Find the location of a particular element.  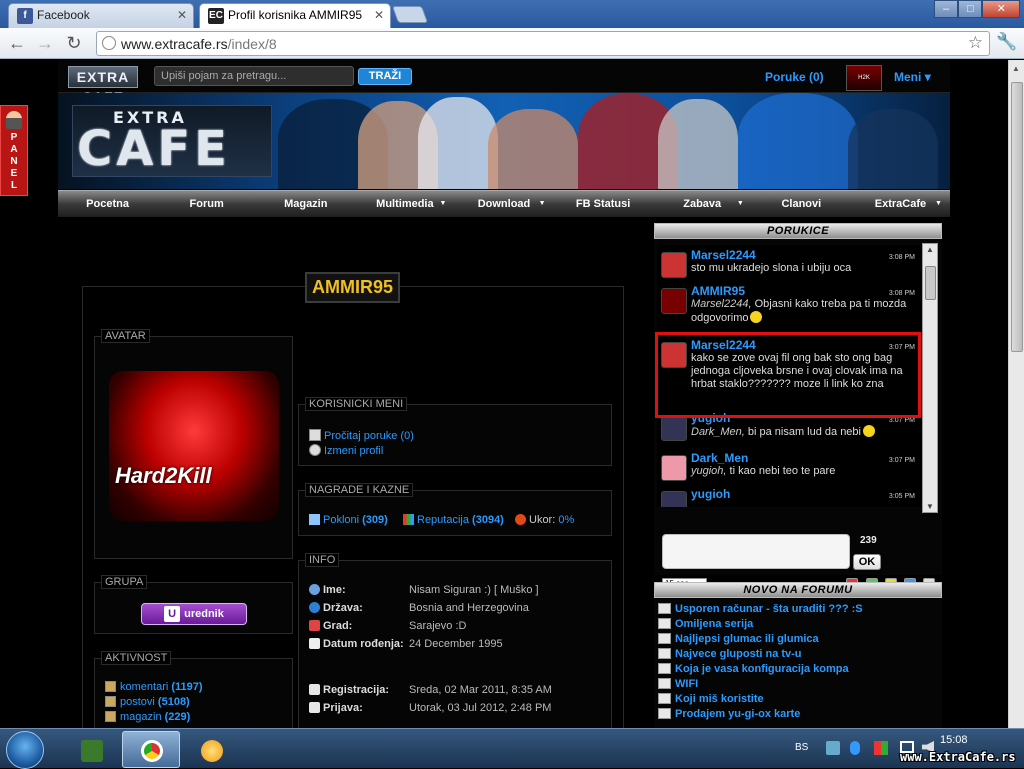

url-text: www.extracafe.rs/index/8 is located at coordinates (199, 44).